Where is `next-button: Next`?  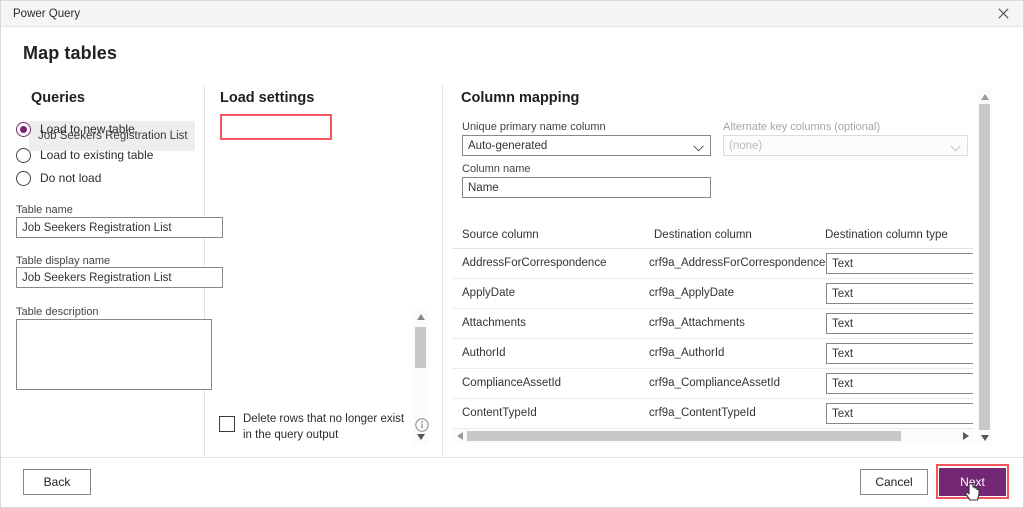 next-button: Next is located at coordinates (972, 482).